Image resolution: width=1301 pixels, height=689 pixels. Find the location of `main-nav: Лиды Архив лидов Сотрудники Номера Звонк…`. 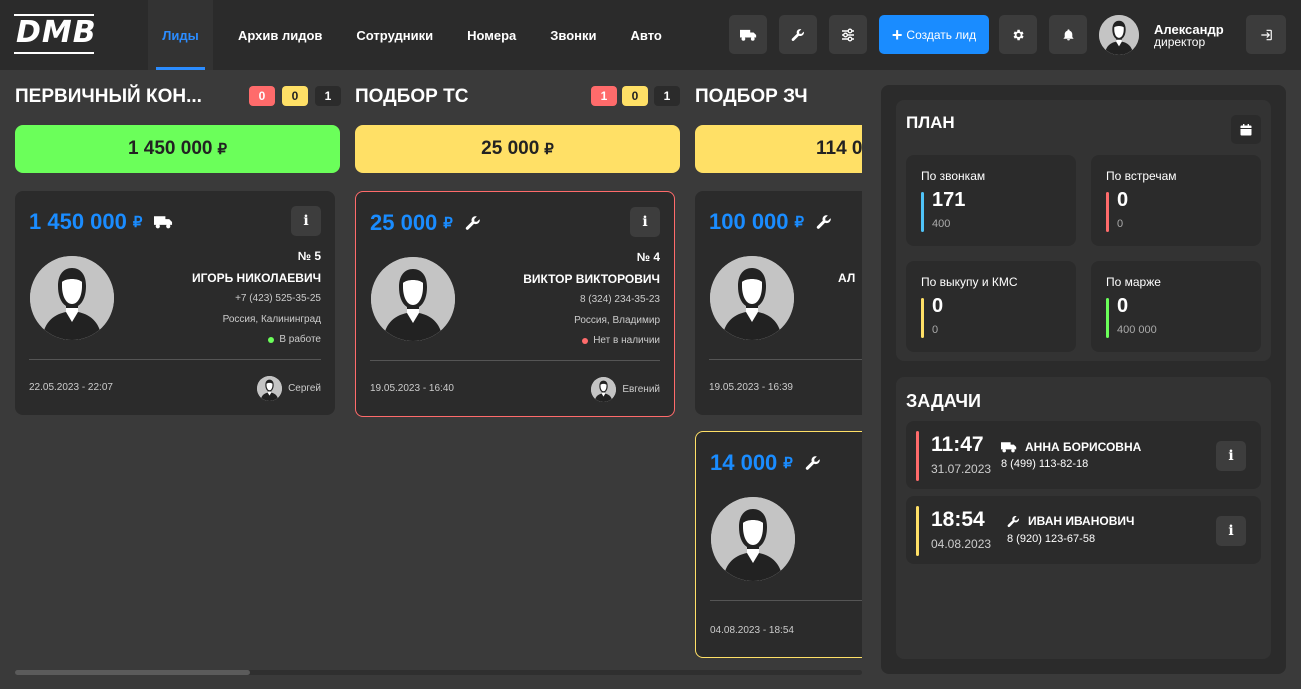

main-nav: Лиды Архив лидов Сотрудники Номера Звонк… is located at coordinates (409, 35).